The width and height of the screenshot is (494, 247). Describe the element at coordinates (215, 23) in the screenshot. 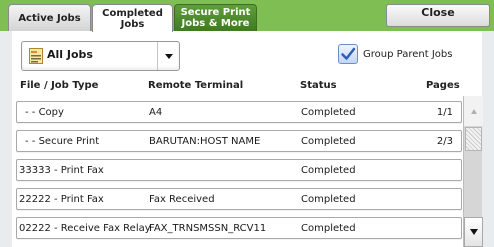

I see `tab-label-line2: Jobs & More` at that location.